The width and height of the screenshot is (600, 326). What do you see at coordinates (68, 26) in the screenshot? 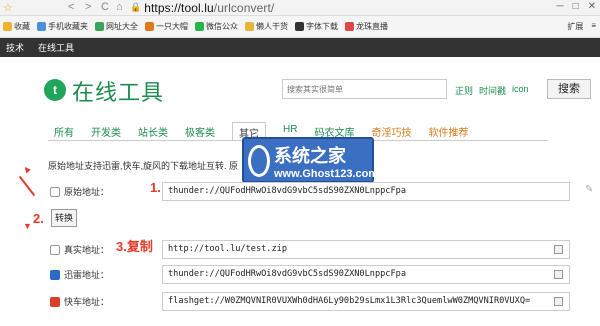
I see `bookmark-label: 手机收藏夹` at bounding box center [68, 26].